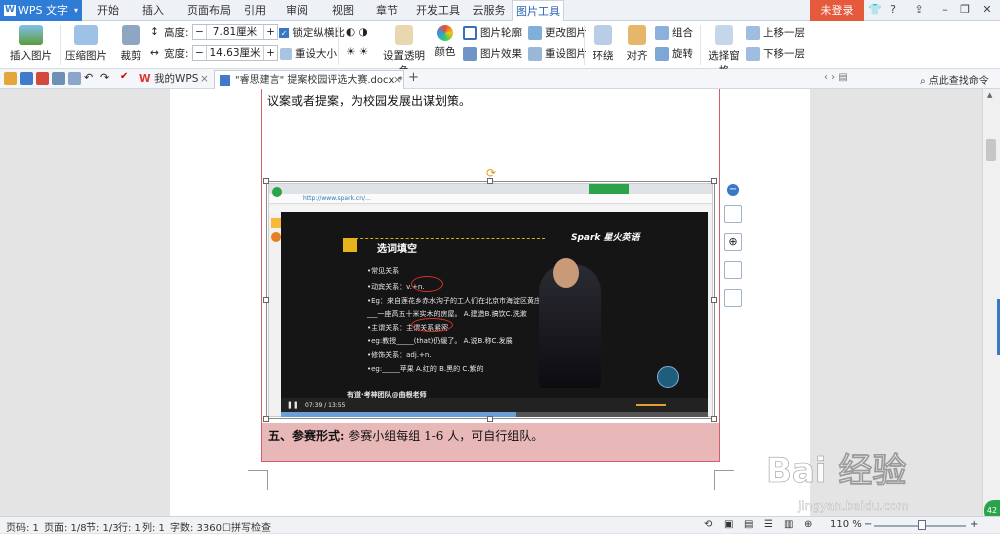 This screenshot has width=1000, height=534. I want to click on group-button: 组合, so click(674, 32).